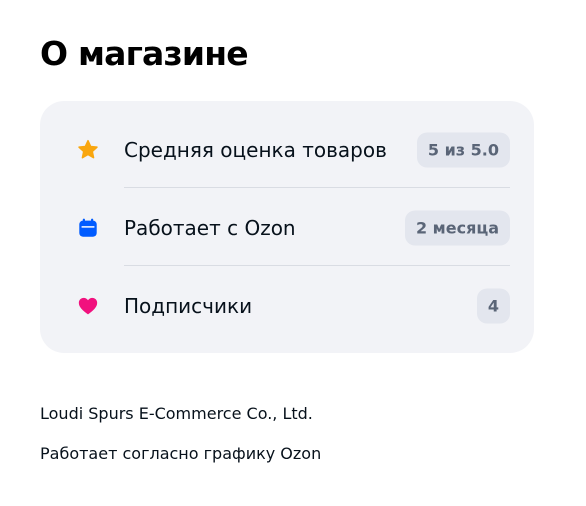 The width and height of the screenshot is (586, 506). Describe the element at coordinates (88, 228) in the screenshot. I see `calendar-icon` at that location.